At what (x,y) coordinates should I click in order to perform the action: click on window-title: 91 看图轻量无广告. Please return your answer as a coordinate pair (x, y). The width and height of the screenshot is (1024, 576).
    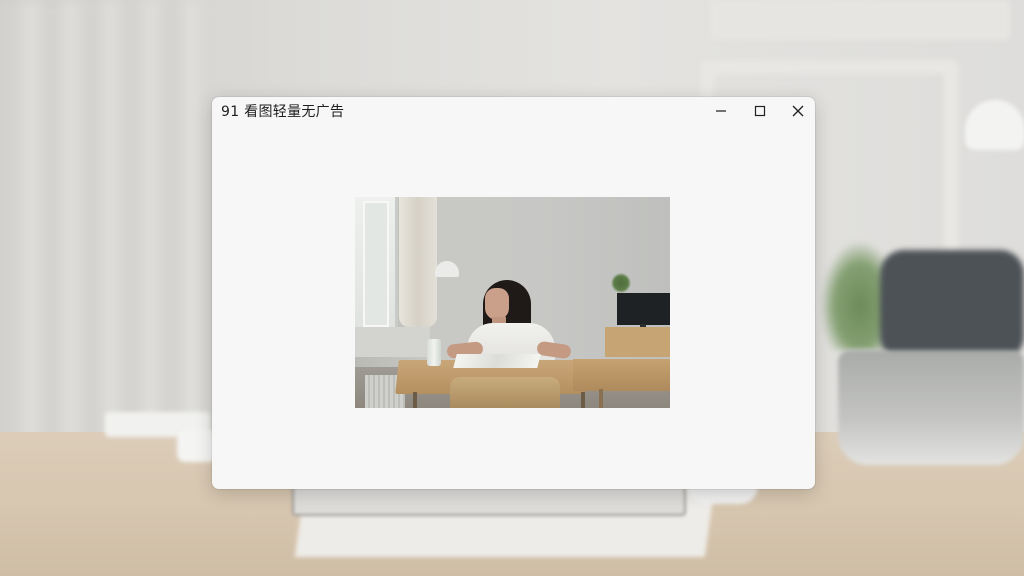
    Looking at the image, I should click on (283, 112).